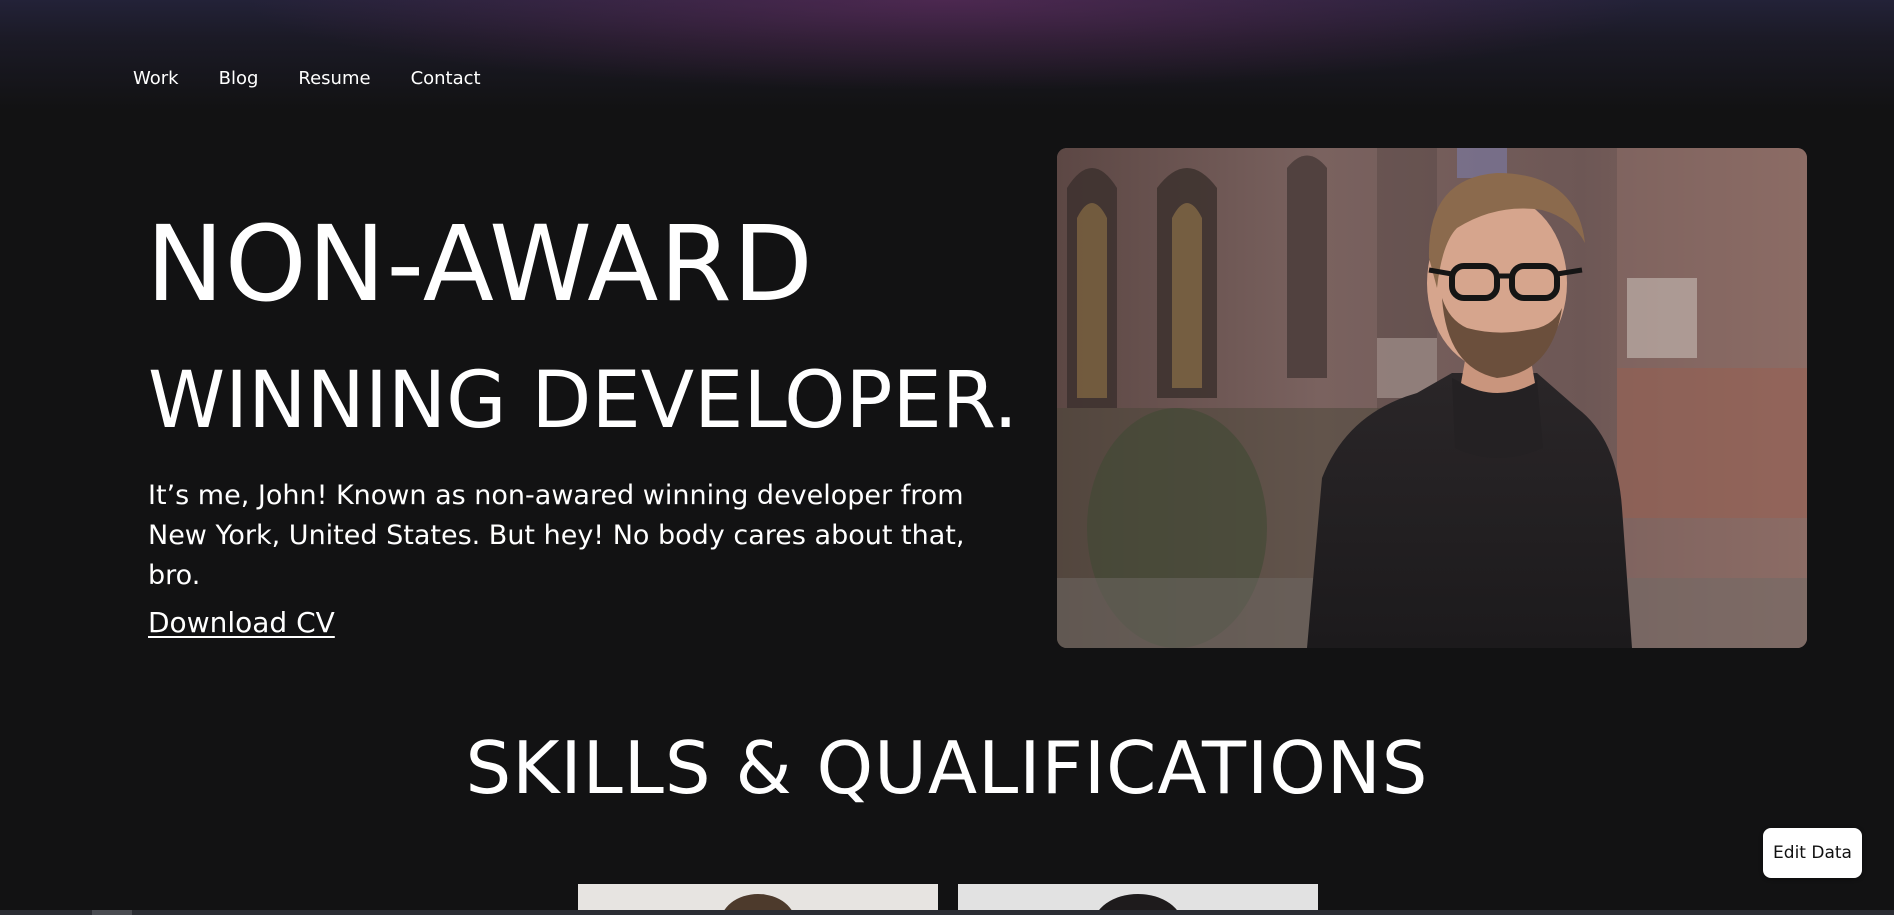 The image size is (1894, 915). What do you see at coordinates (112, 912) in the screenshot?
I see `scrollbar-thumb` at bounding box center [112, 912].